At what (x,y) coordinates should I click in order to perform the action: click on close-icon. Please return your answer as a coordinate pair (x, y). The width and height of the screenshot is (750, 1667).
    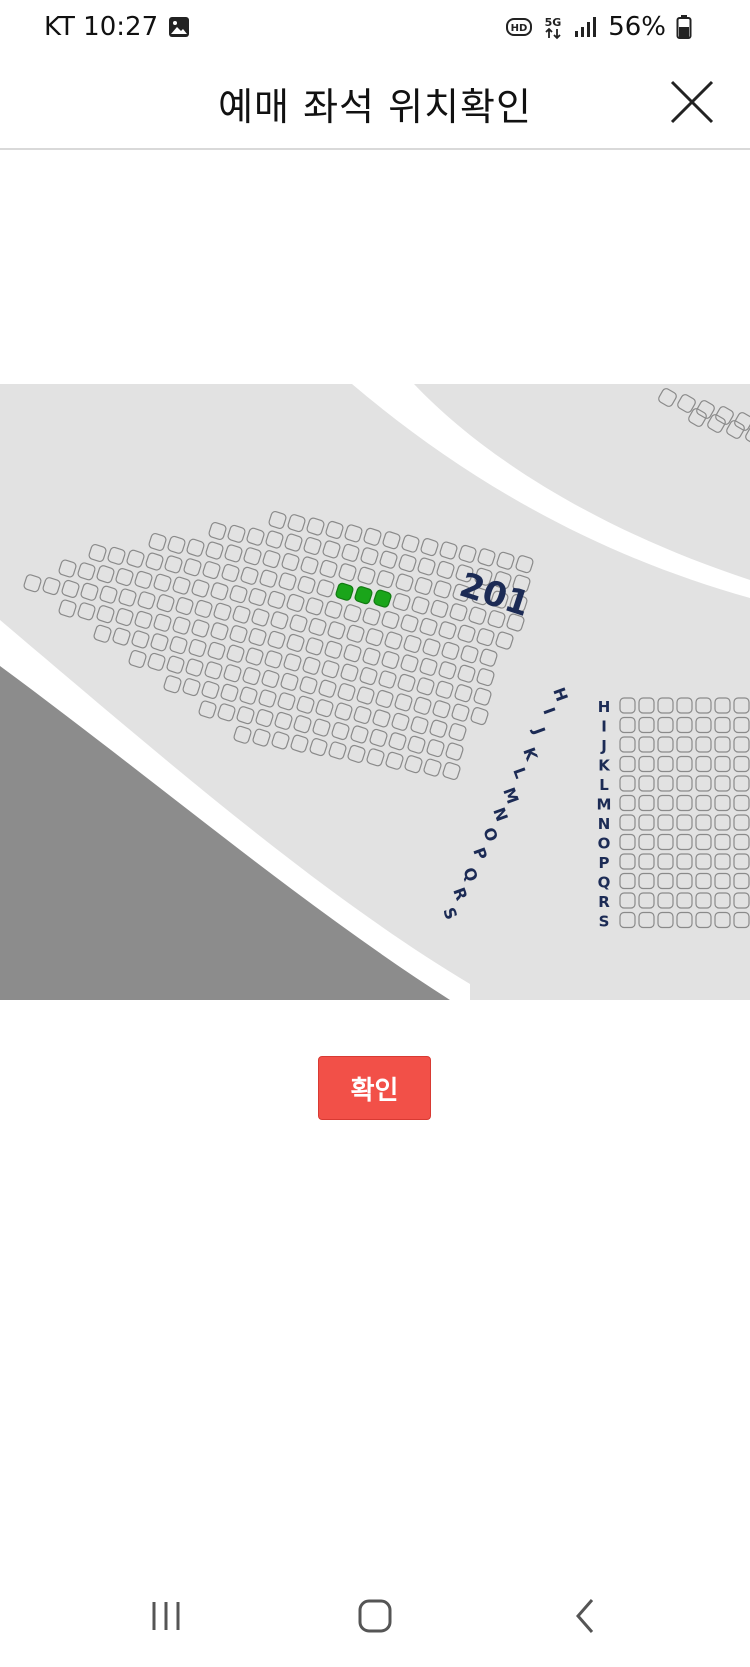
    Looking at the image, I should click on (692, 102).